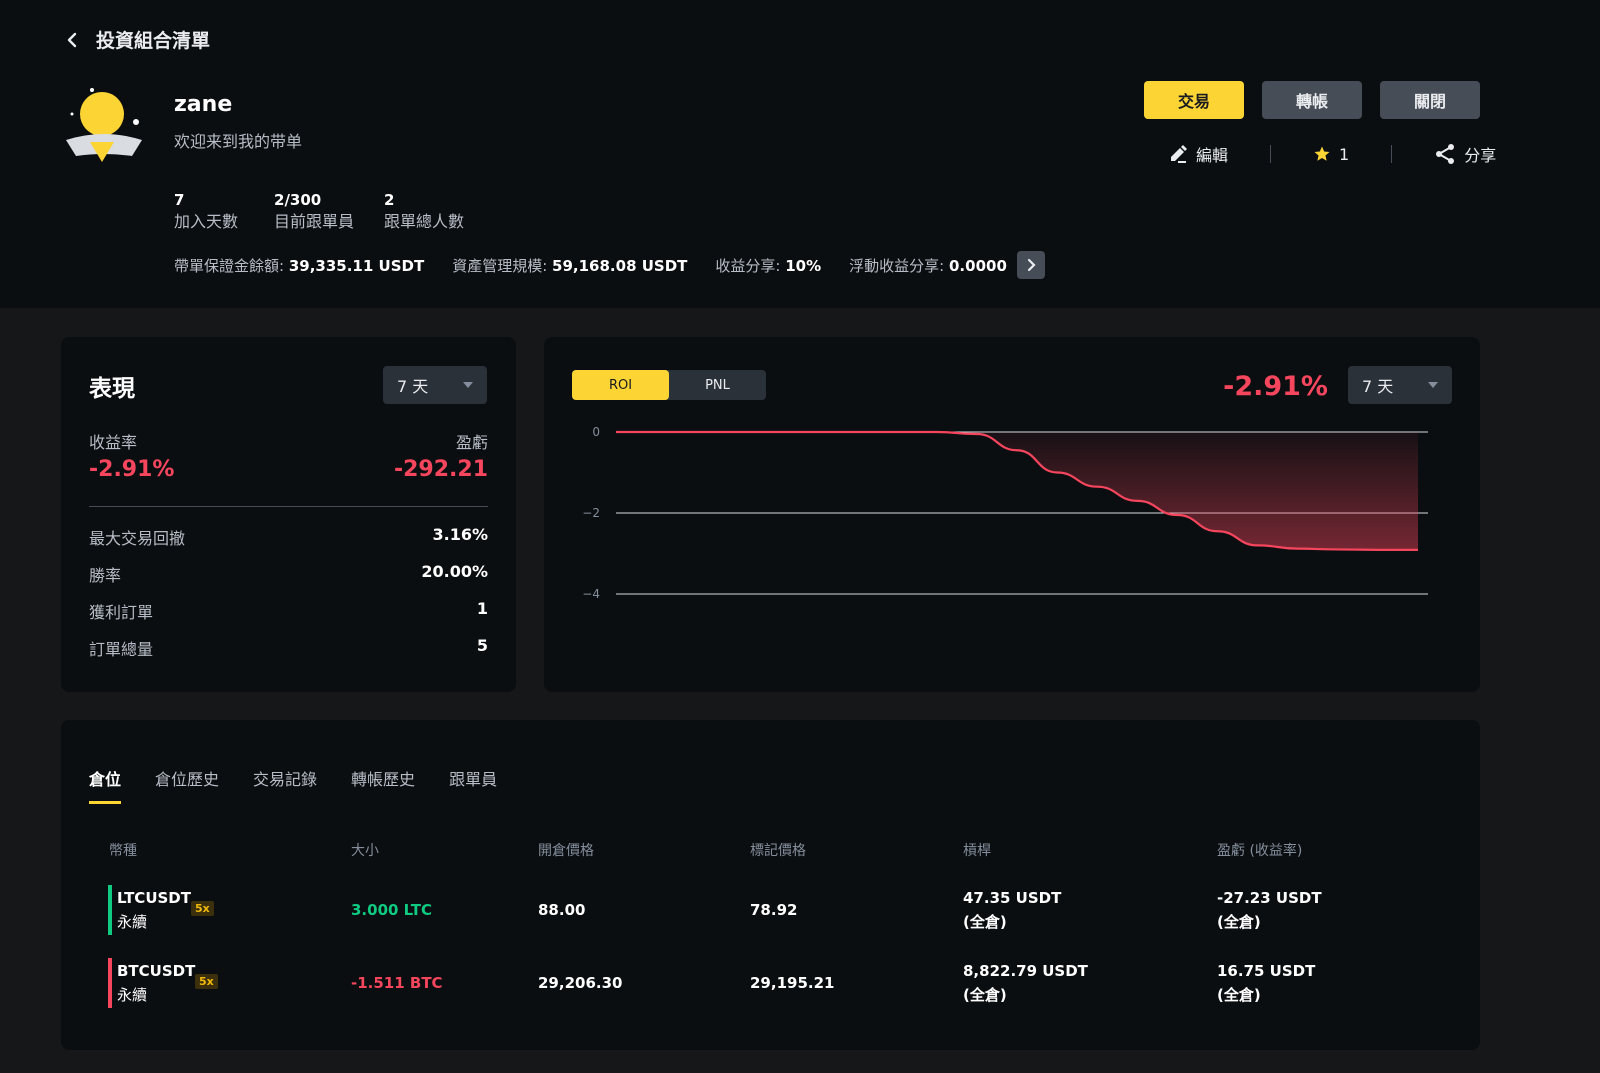  I want to click on column-header: 標記價格, so click(778, 851).